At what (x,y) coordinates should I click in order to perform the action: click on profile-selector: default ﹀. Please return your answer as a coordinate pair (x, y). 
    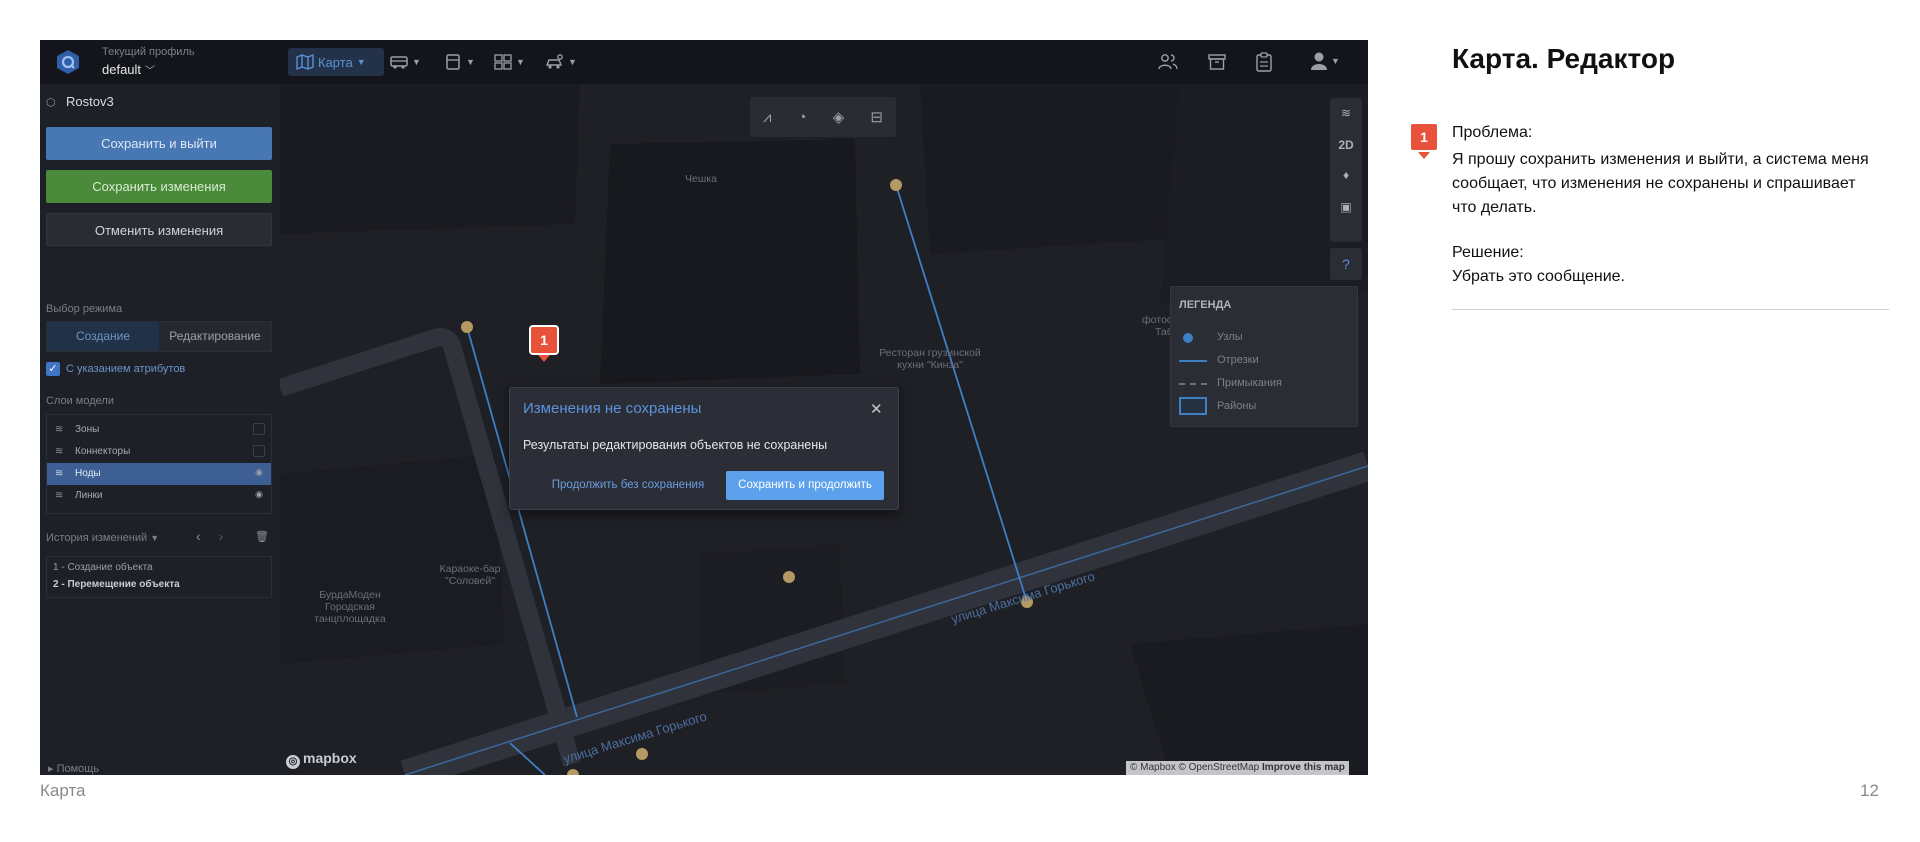
    Looking at the image, I should click on (128, 69).